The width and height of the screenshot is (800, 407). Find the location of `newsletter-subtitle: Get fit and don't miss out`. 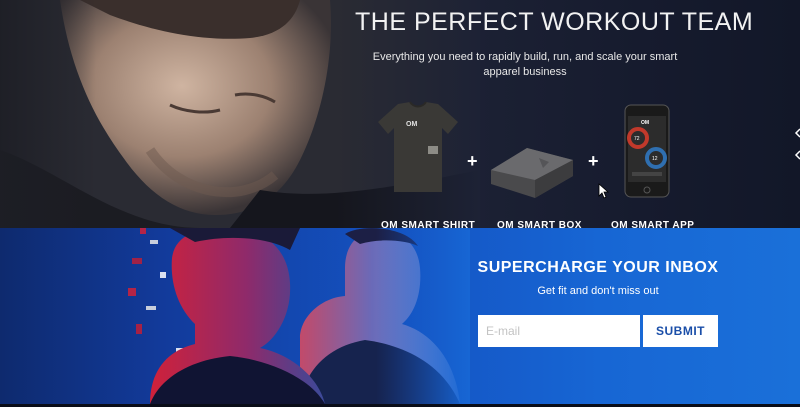

newsletter-subtitle: Get fit and don't miss out is located at coordinates (598, 291).